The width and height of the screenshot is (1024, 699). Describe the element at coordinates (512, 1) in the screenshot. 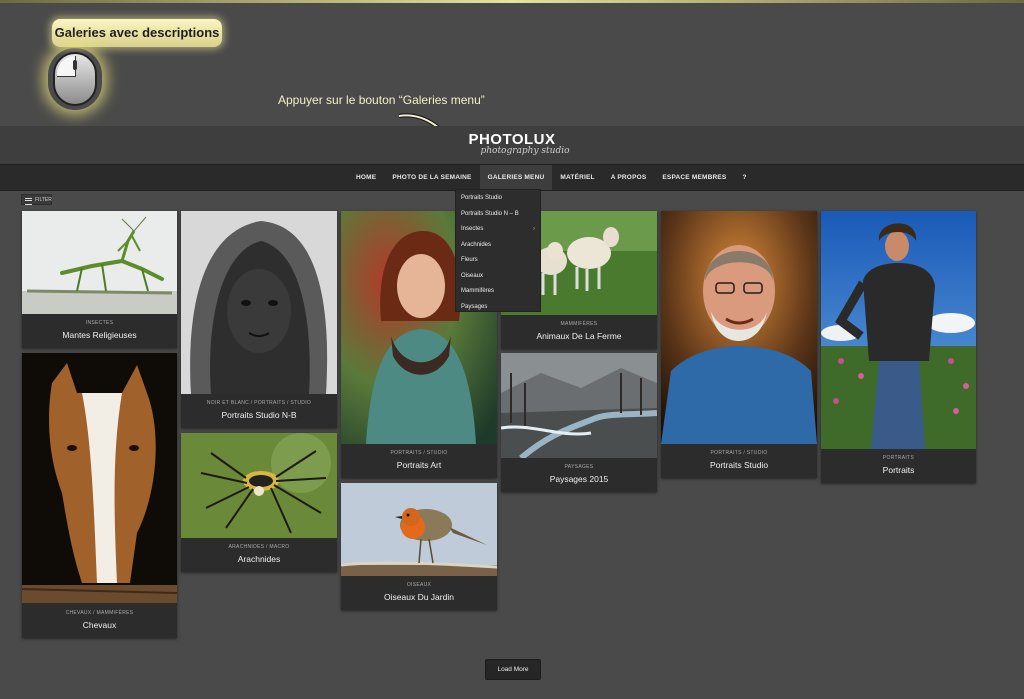

I see `top-accent-line` at that location.